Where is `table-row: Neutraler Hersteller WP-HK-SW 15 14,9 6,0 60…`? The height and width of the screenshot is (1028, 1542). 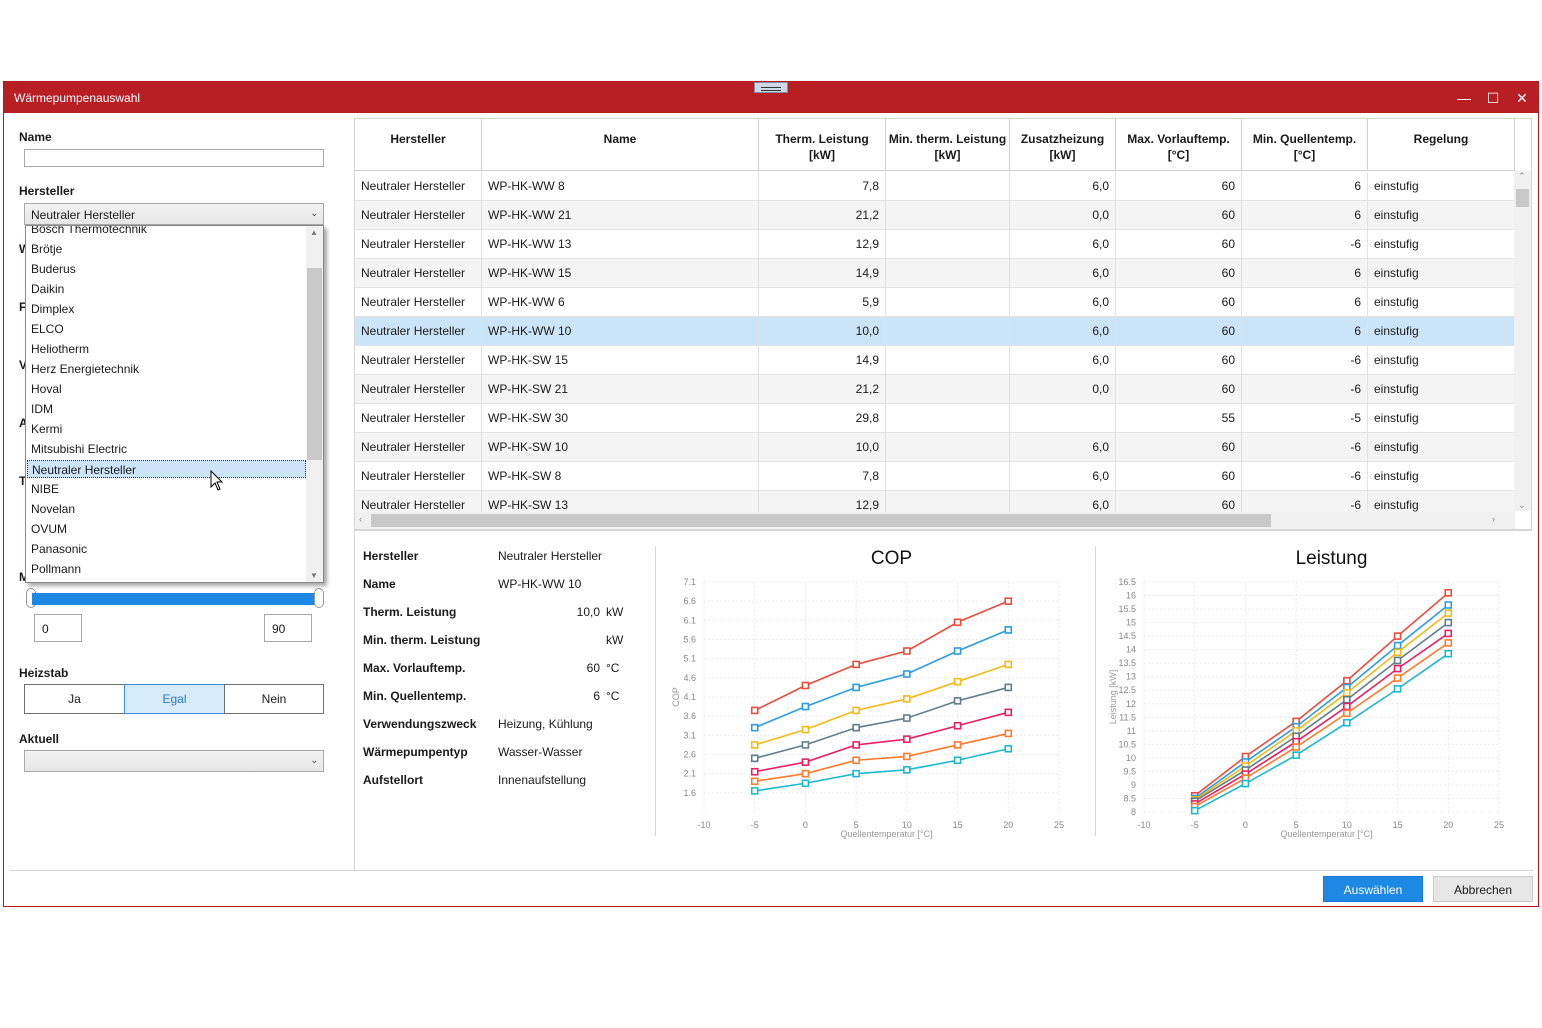 table-row: Neutraler Hersteller WP-HK-SW 15 14,9 6,0 60… is located at coordinates (935, 360).